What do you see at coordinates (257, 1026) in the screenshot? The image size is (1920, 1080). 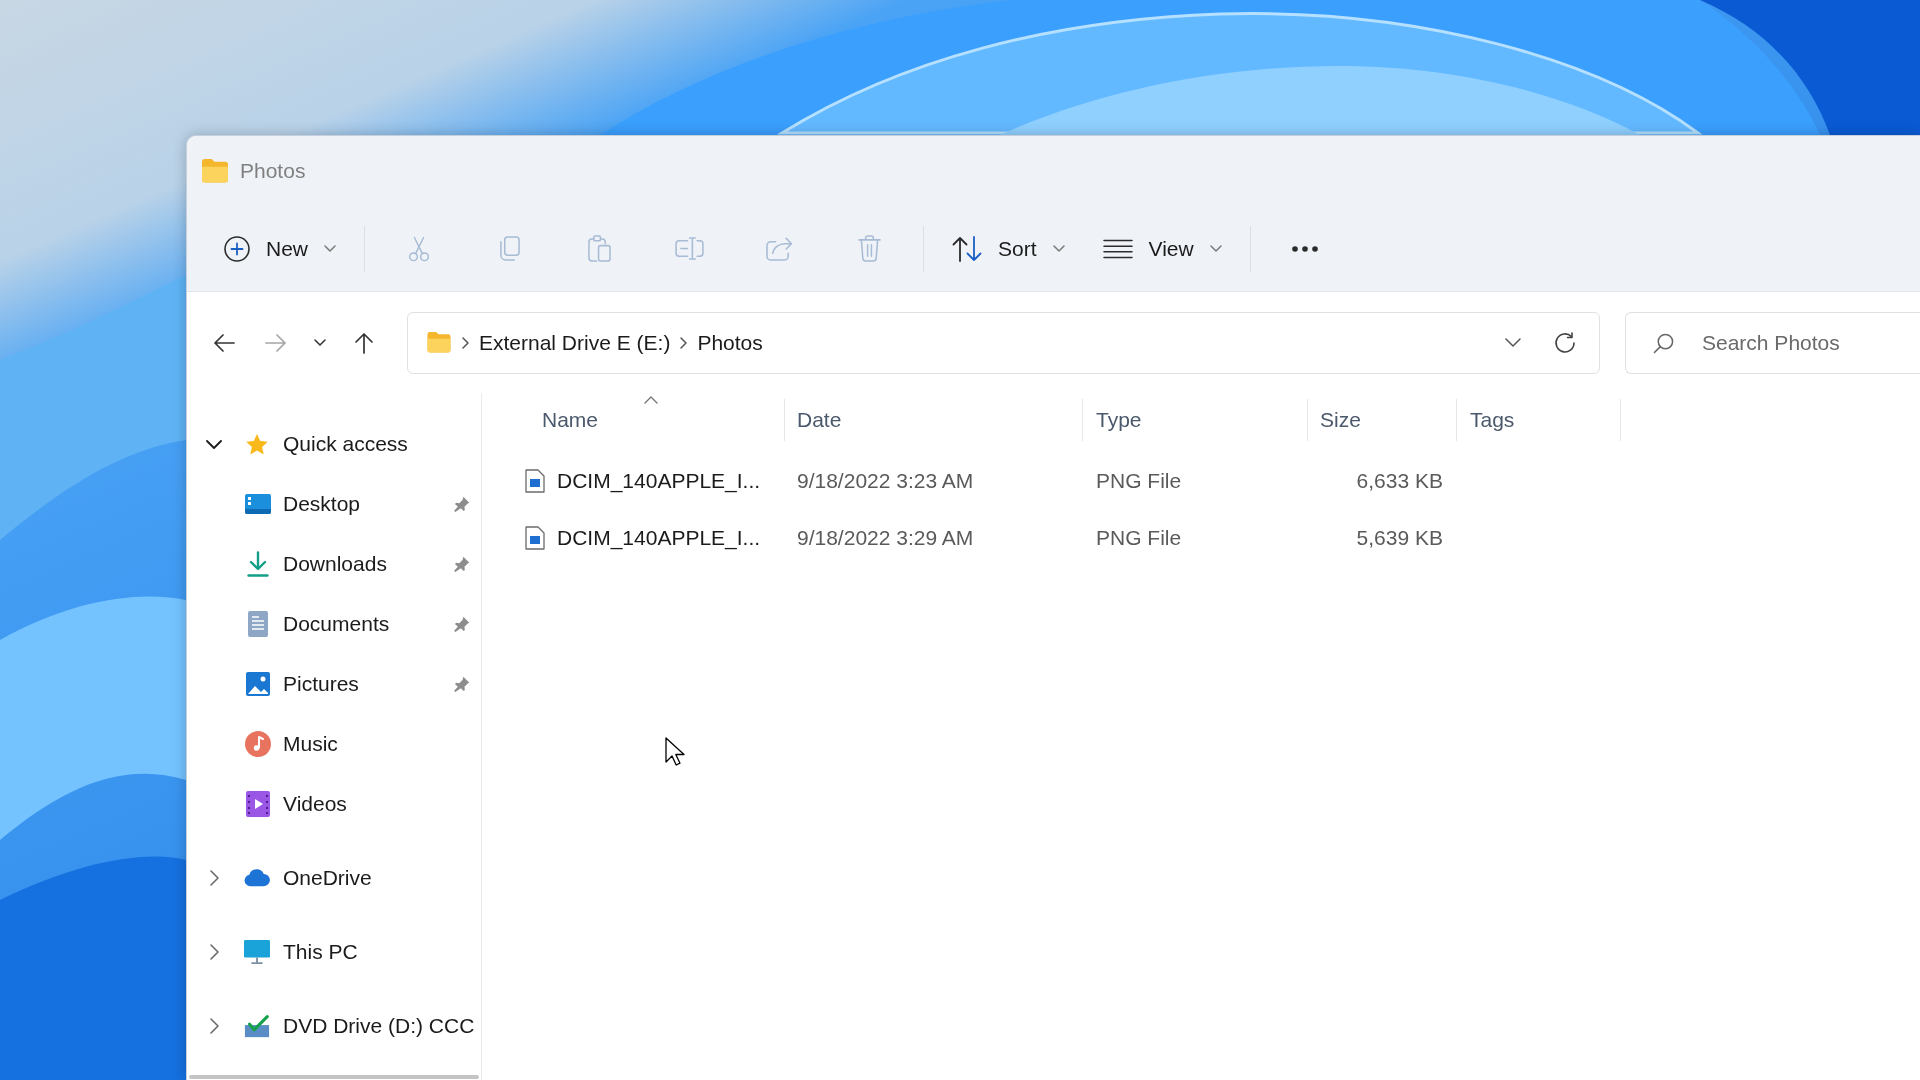 I see `drive-icon` at bounding box center [257, 1026].